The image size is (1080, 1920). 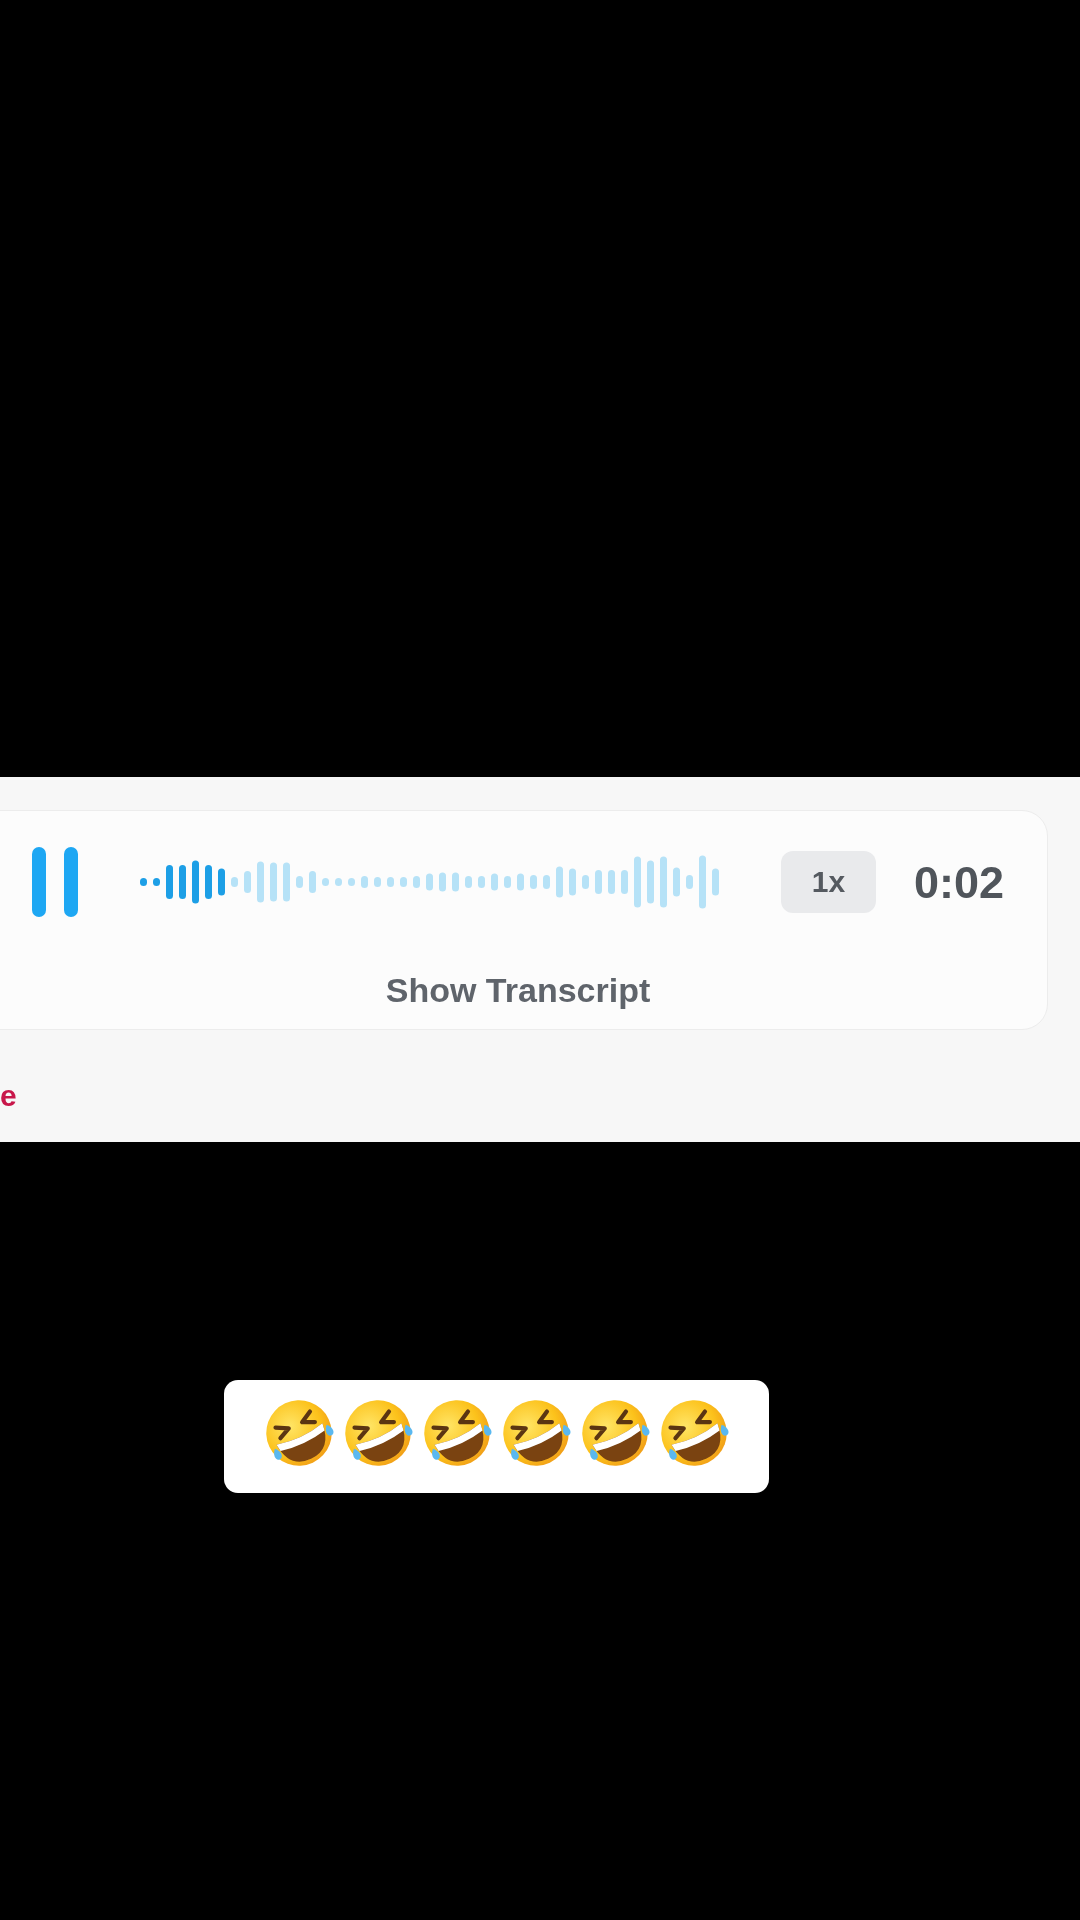 I want to click on show-transcript-button: Show Transcript, so click(x=518, y=990).